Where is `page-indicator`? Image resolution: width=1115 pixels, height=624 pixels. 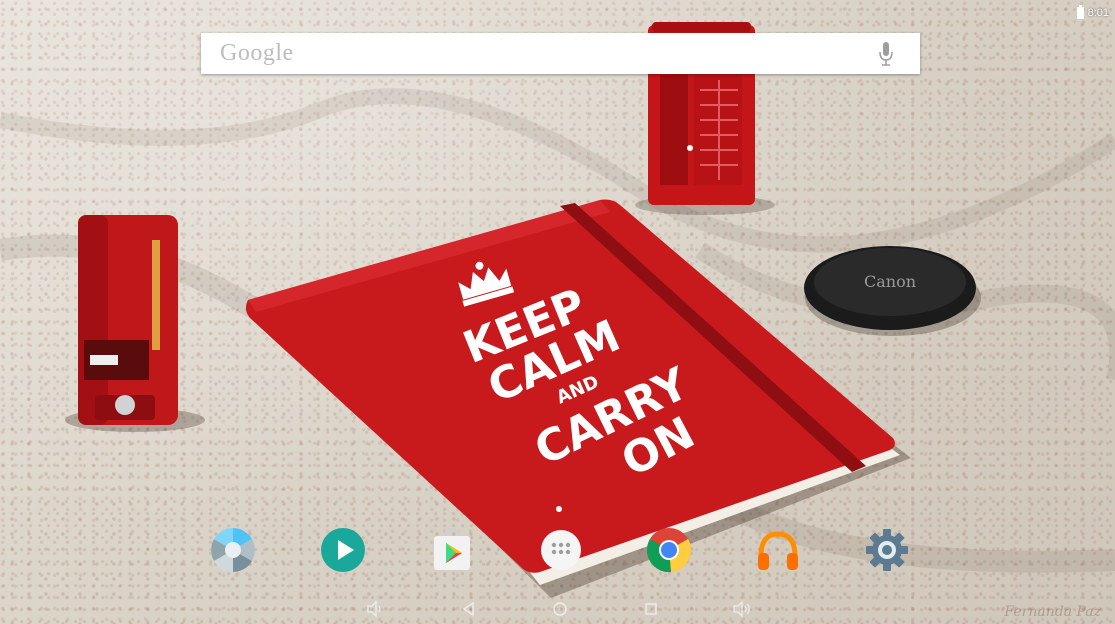
page-indicator is located at coordinates (559, 509).